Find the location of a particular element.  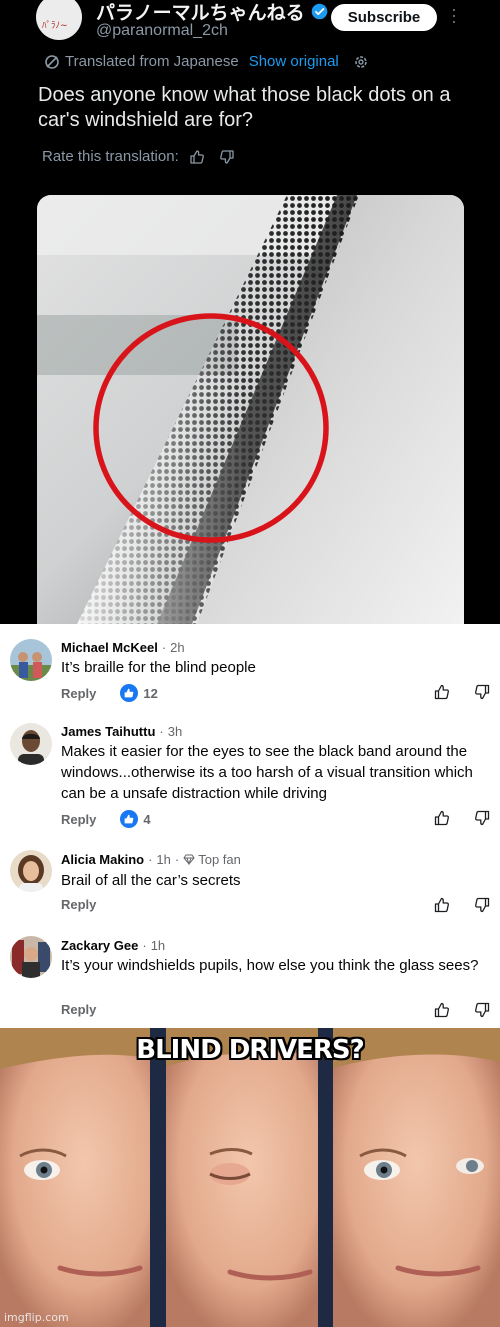

user-handle: @paranormal_2ch is located at coordinates (162, 31).